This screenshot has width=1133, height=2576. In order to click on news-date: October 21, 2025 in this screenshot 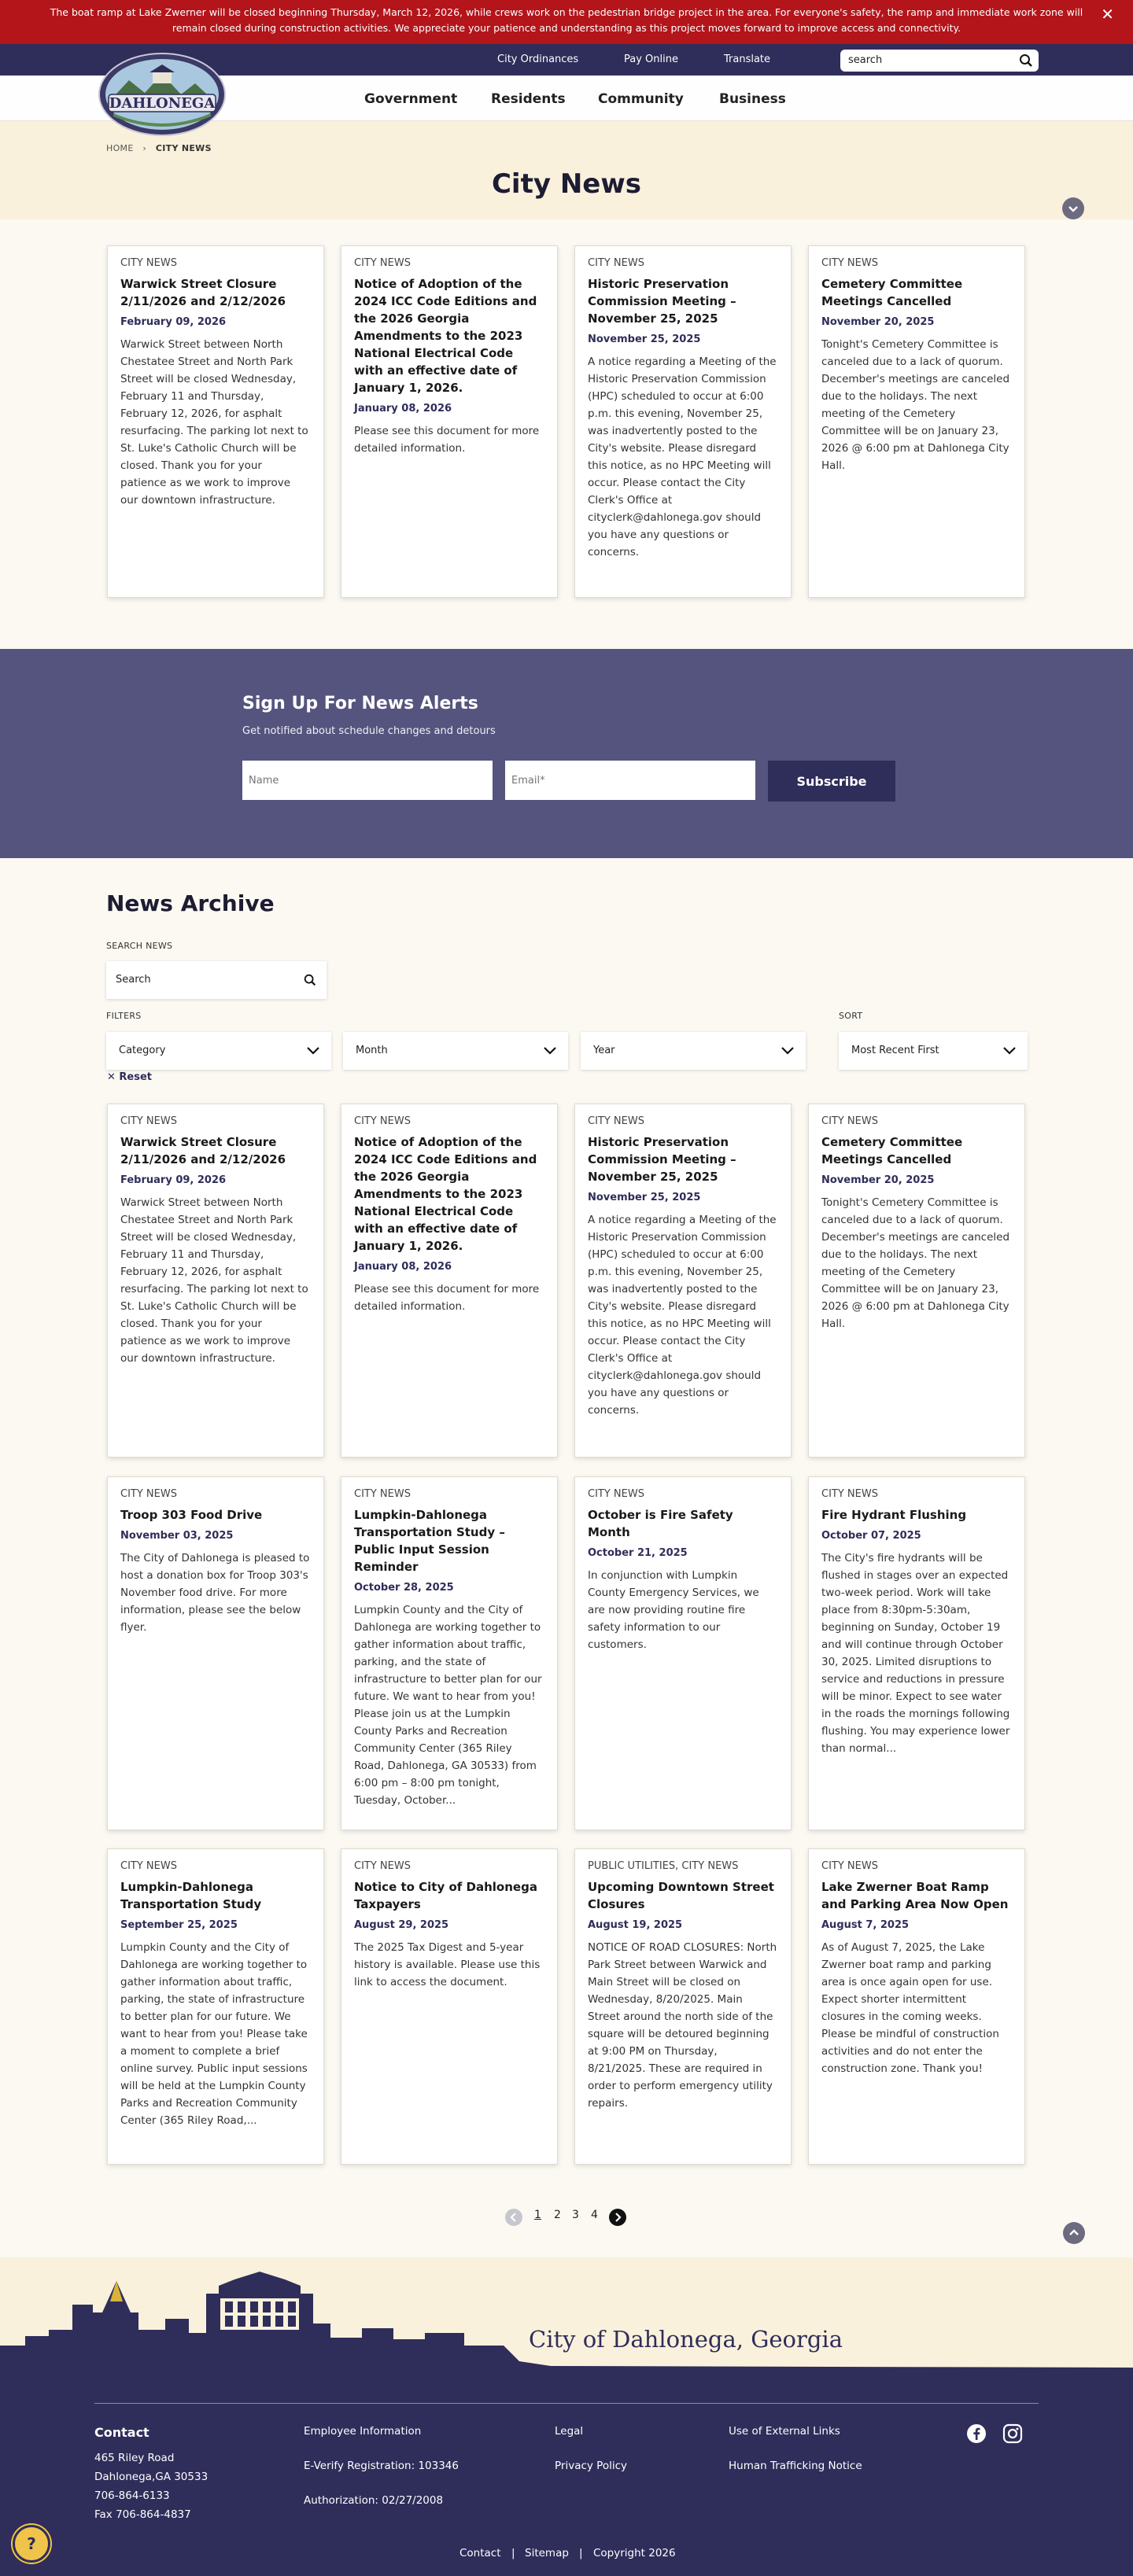, I will do `click(638, 1553)`.